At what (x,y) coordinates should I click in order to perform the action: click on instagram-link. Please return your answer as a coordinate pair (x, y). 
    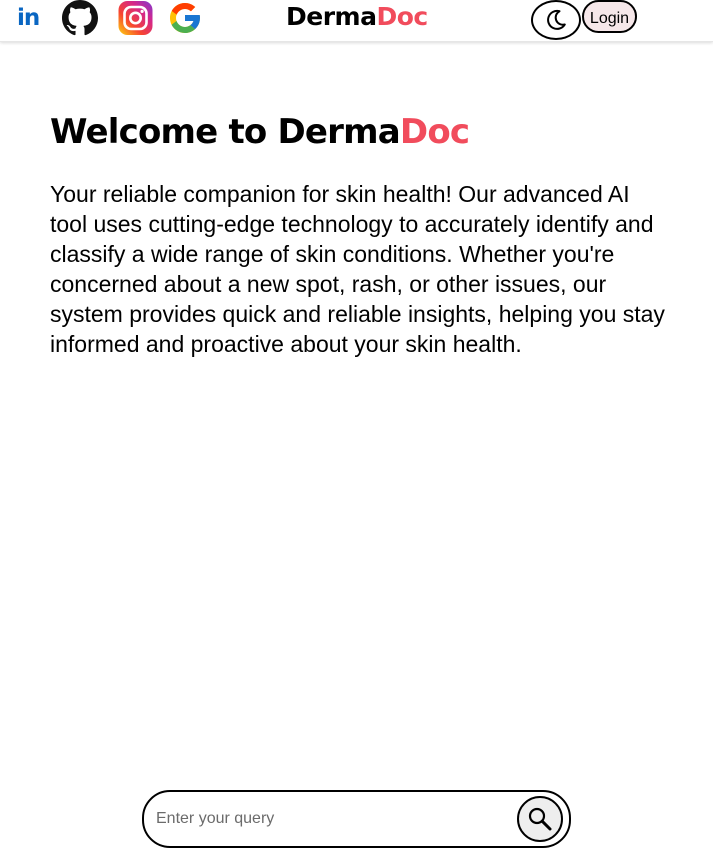
    Looking at the image, I should click on (135, 18).